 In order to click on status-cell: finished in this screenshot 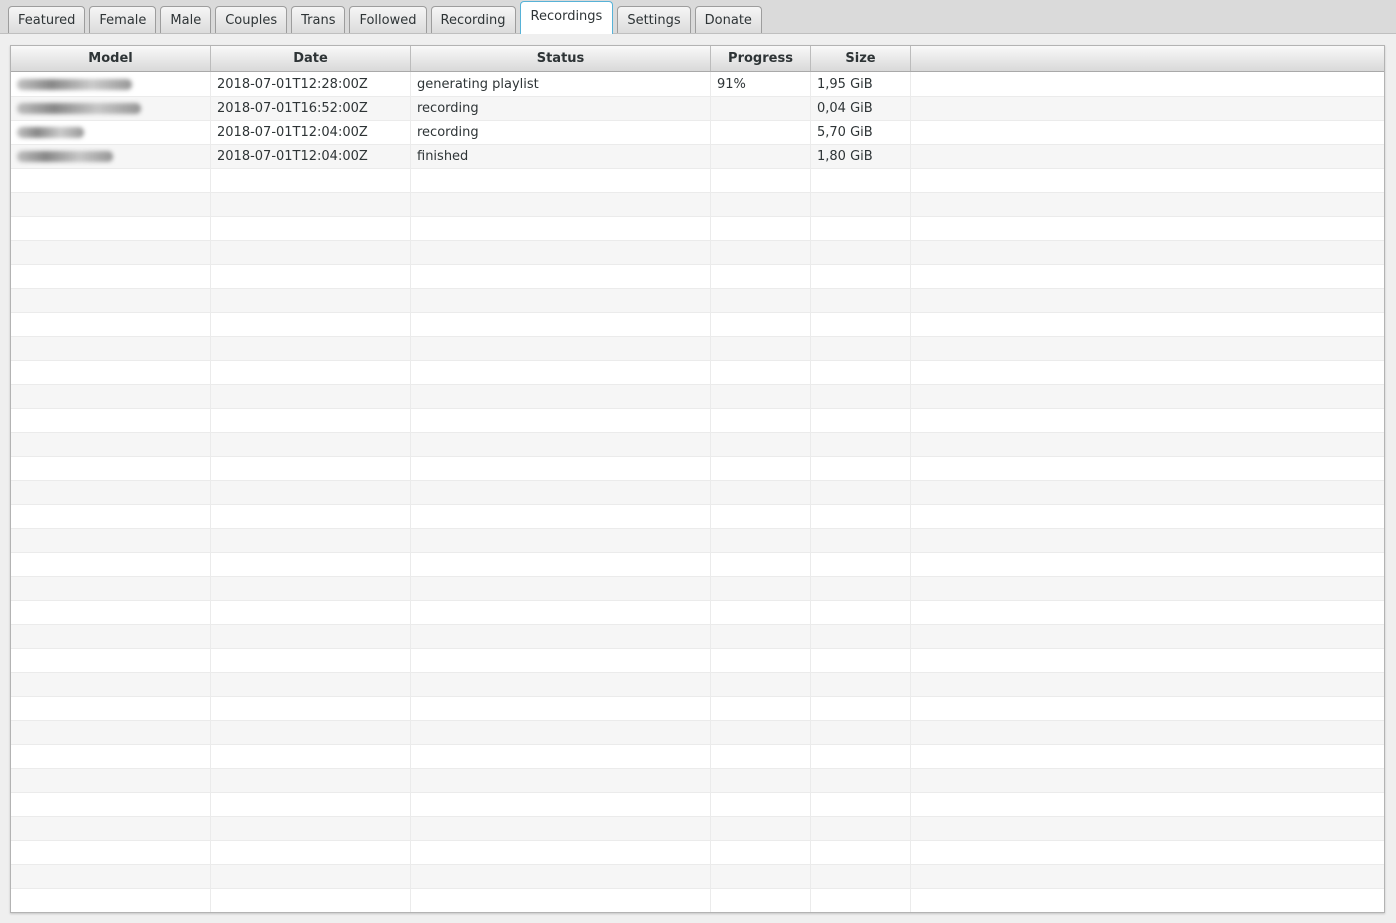, I will do `click(561, 156)`.